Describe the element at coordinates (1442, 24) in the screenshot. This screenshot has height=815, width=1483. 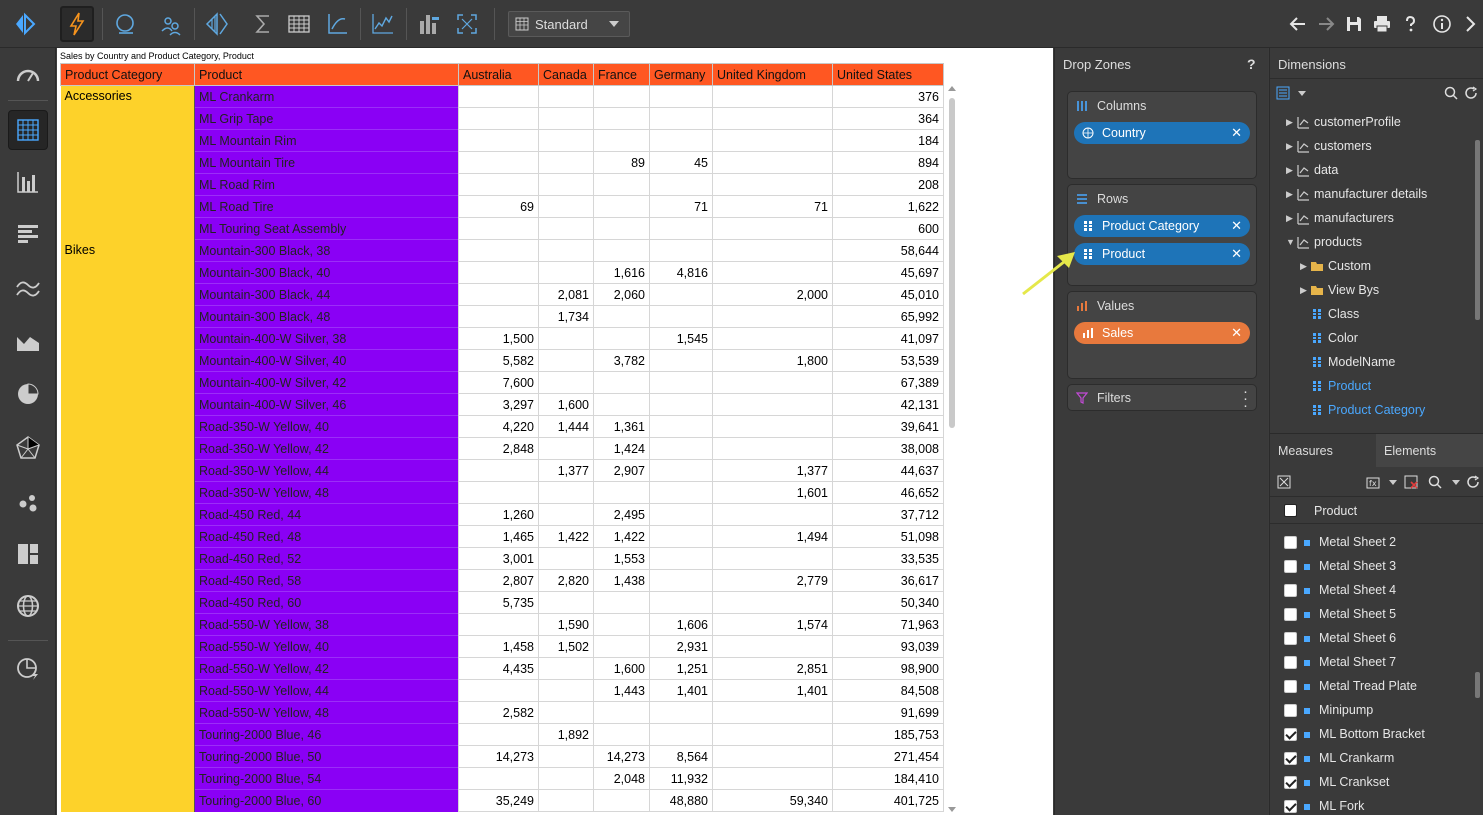
I see `info-icon` at that location.